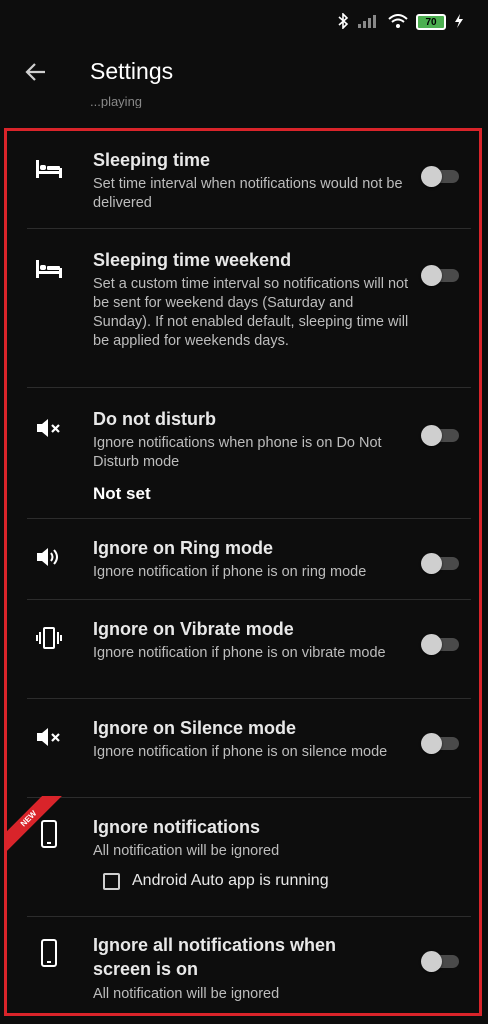 This screenshot has height=1024, width=488. I want to click on bolt-icon, so click(459, 22).